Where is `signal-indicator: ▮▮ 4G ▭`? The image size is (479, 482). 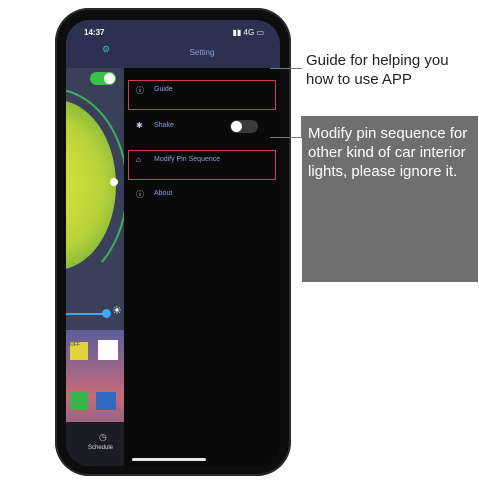 signal-indicator: ▮▮ 4G ▭ is located at coordinates (248, 32).